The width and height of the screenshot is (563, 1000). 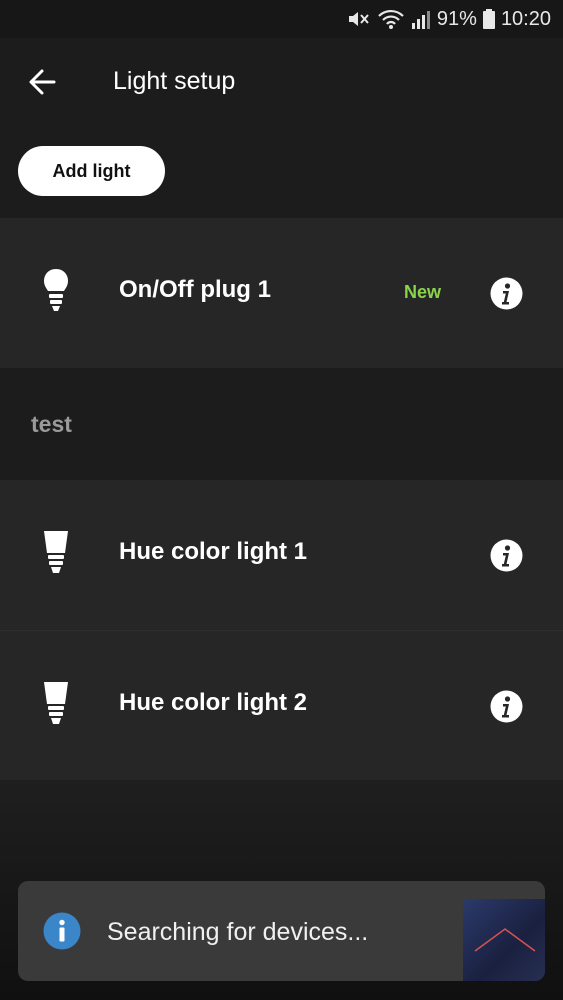 What do you see at coordinates (391, 19) in the screenshot?
I see `wifi-icon` at bounding box center [391, 19].